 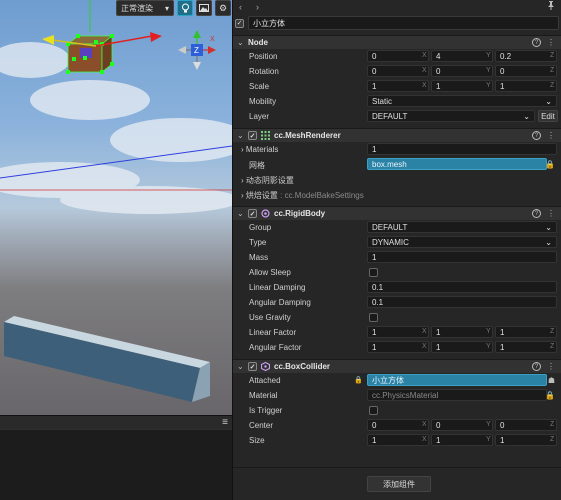 What do you see at coordinates (137, 8) in the screenshot?
I see `shading-mode-value: 正常渲染` at bounding box center [137, 8].